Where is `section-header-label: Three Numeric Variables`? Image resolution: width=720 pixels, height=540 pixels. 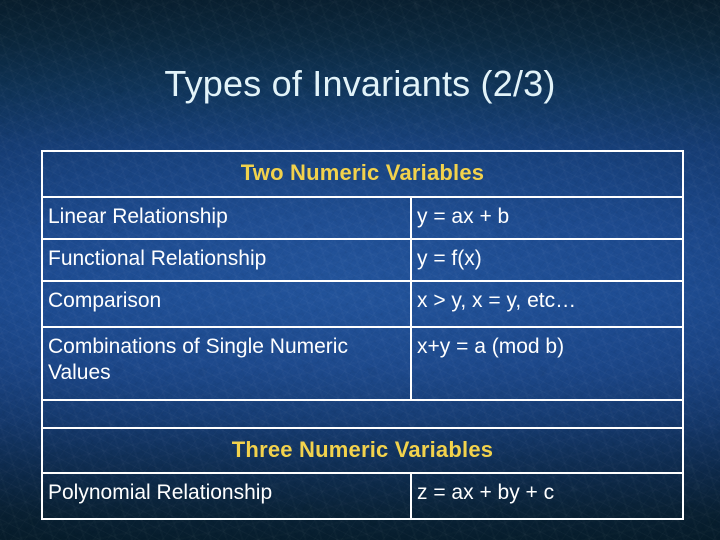
section-header-label: Three Numeric Variables is located at coordinates (362, 449).